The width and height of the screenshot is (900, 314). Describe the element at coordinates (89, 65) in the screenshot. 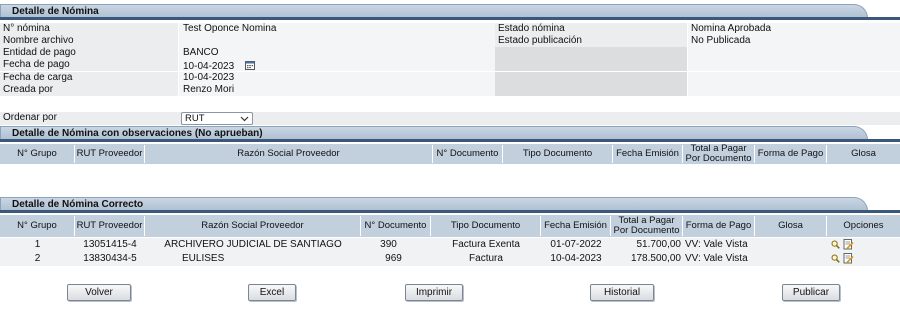

I see `label-fecha-pago: Fecha de pago` at that location.